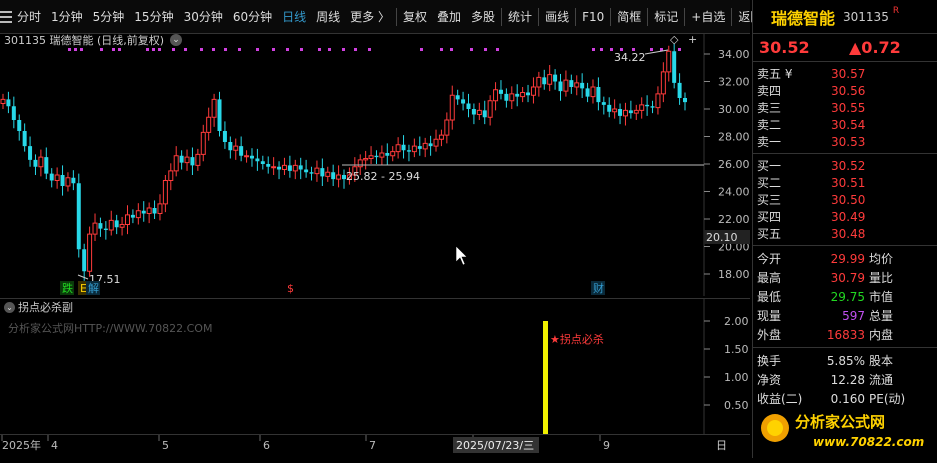  What do you see at coordinates (845, 165) in the screenshot?
I see `order-book-row: 买一 30.52` at bounding box center [845, 165].